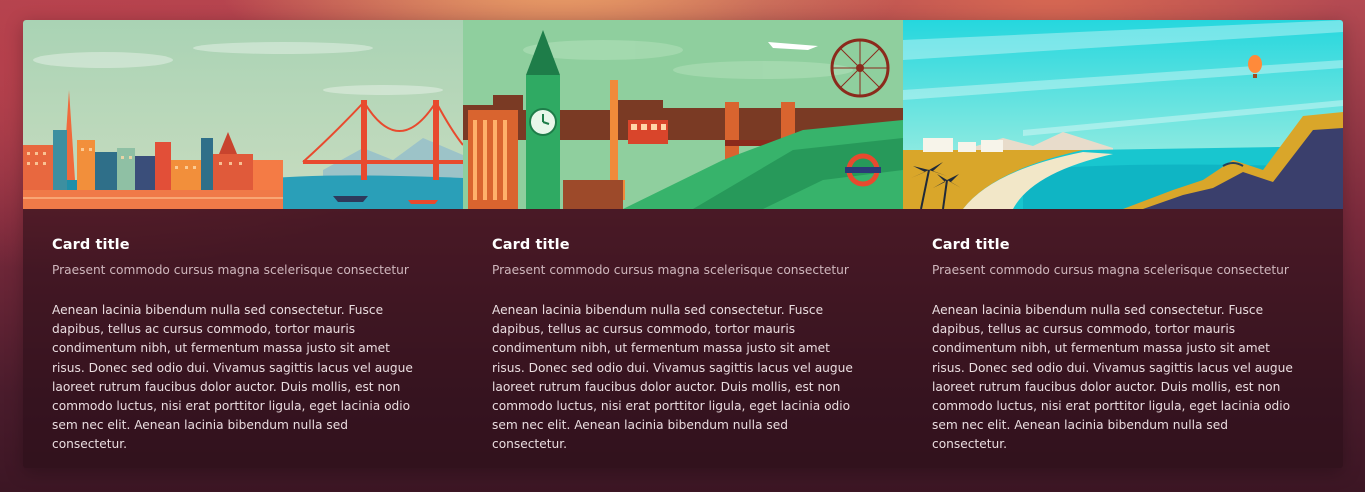 This screenshot has height=492, width=1365. What do you see at coordinates (683, 114) in the screenshot?
I see `card-image-london` at bounding box center [683, 114].